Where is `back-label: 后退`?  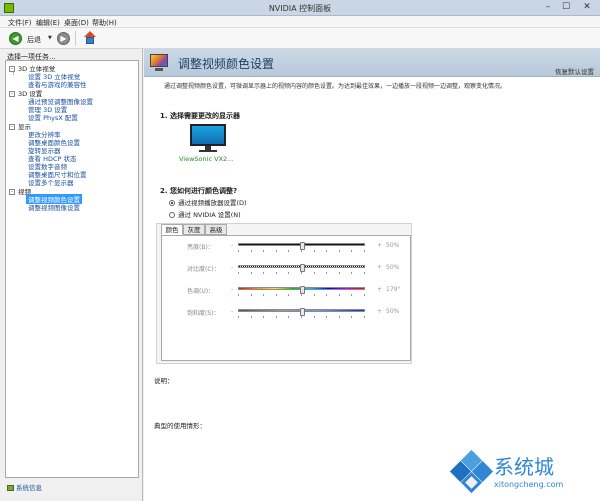
back-label: 后退 is located at coordinates (34, 40).